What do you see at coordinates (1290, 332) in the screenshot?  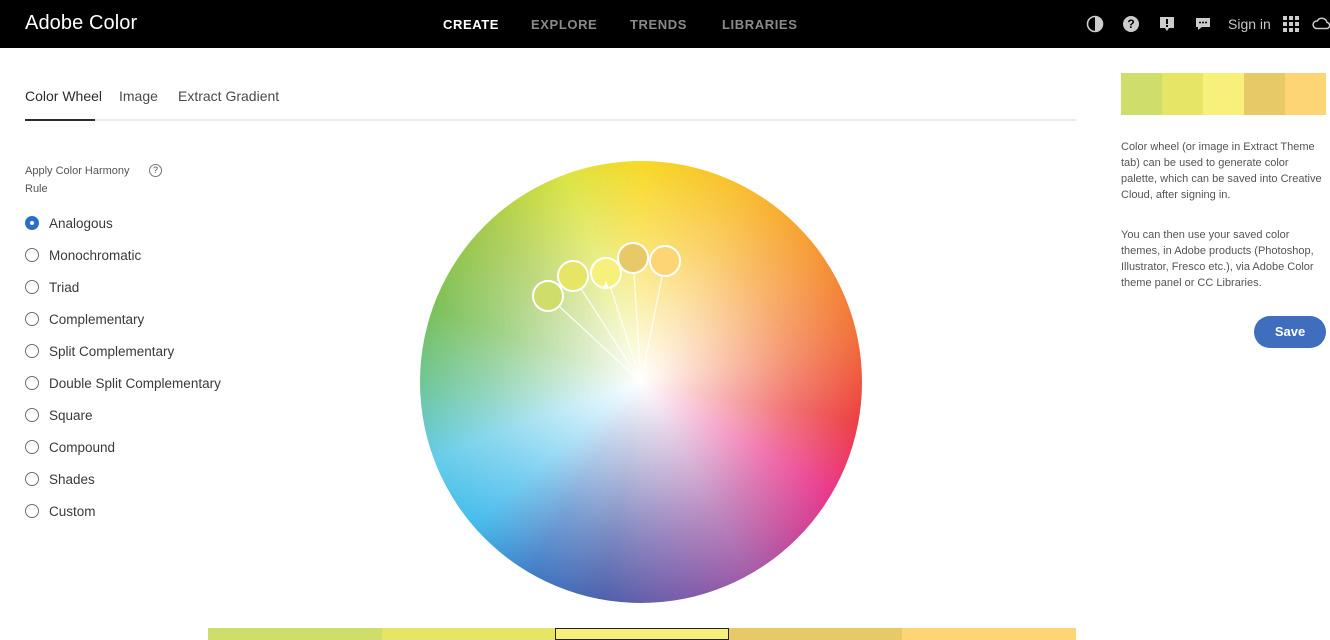 I see `save-button: Save` at bounding box center [1290, 332].